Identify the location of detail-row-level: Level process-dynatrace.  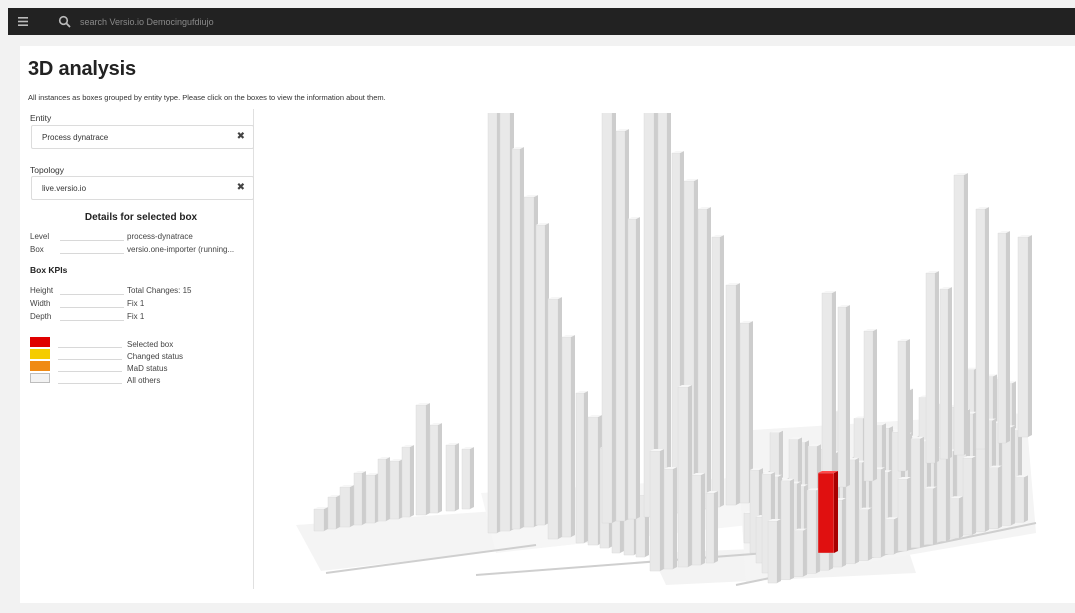
(142, 238).